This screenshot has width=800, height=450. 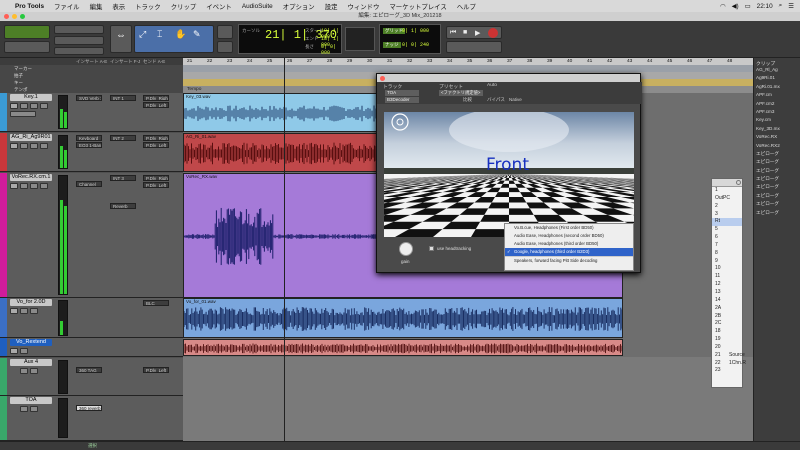 What do you see at coordinates (727, 324) in the screenshot?
I see `output-option: 2C` at bounding box center [727, 324].